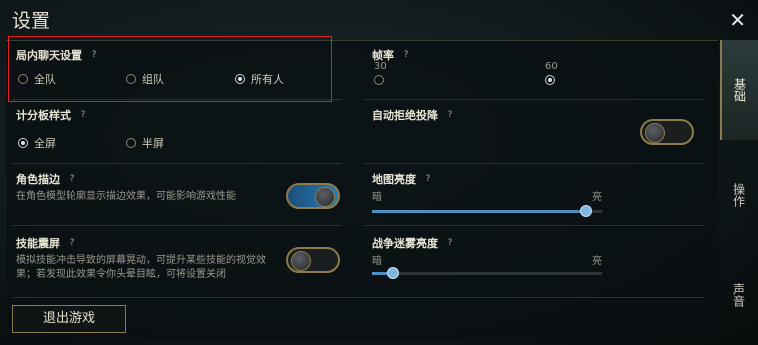 This screenshot has width=758, height=345. Describe the element at coordinates (405, 243) in the screenshot. I see `fog-brightness-label: 战争迷雾亮度` at that location.